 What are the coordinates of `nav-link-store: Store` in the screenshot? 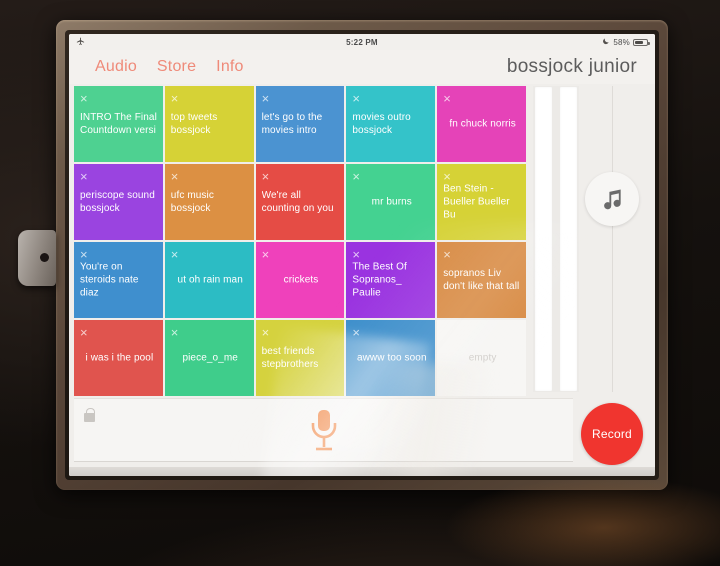 It's located at (176, 67).